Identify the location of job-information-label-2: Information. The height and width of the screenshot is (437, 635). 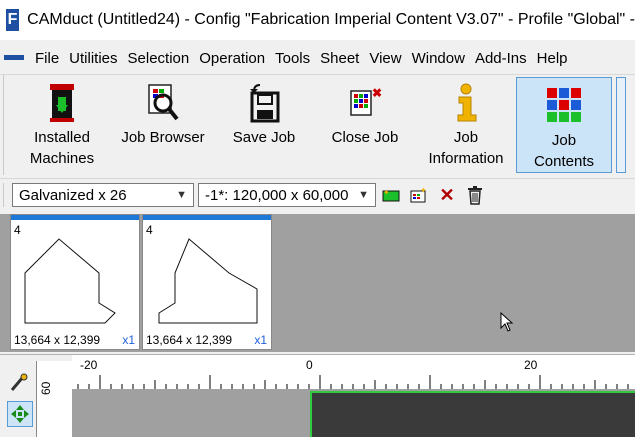
(466, 158).